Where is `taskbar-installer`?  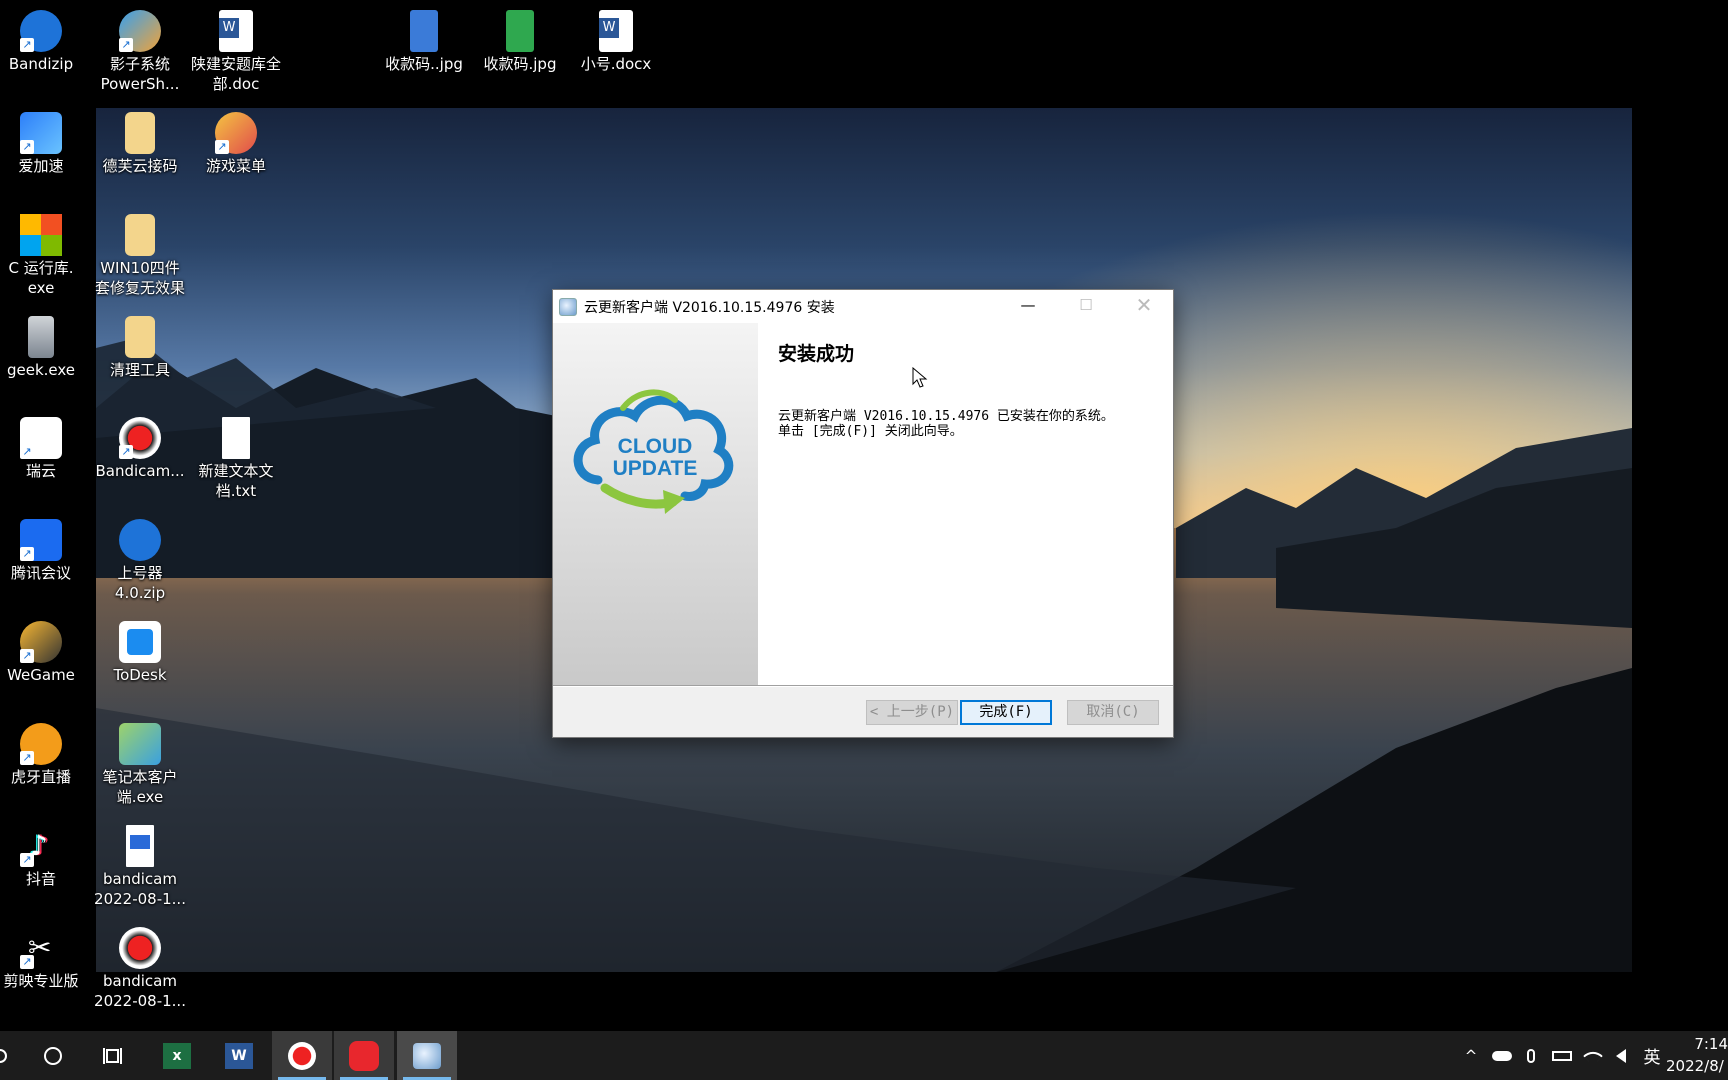
taskbar-installer is located at coordinates (427, 1055).